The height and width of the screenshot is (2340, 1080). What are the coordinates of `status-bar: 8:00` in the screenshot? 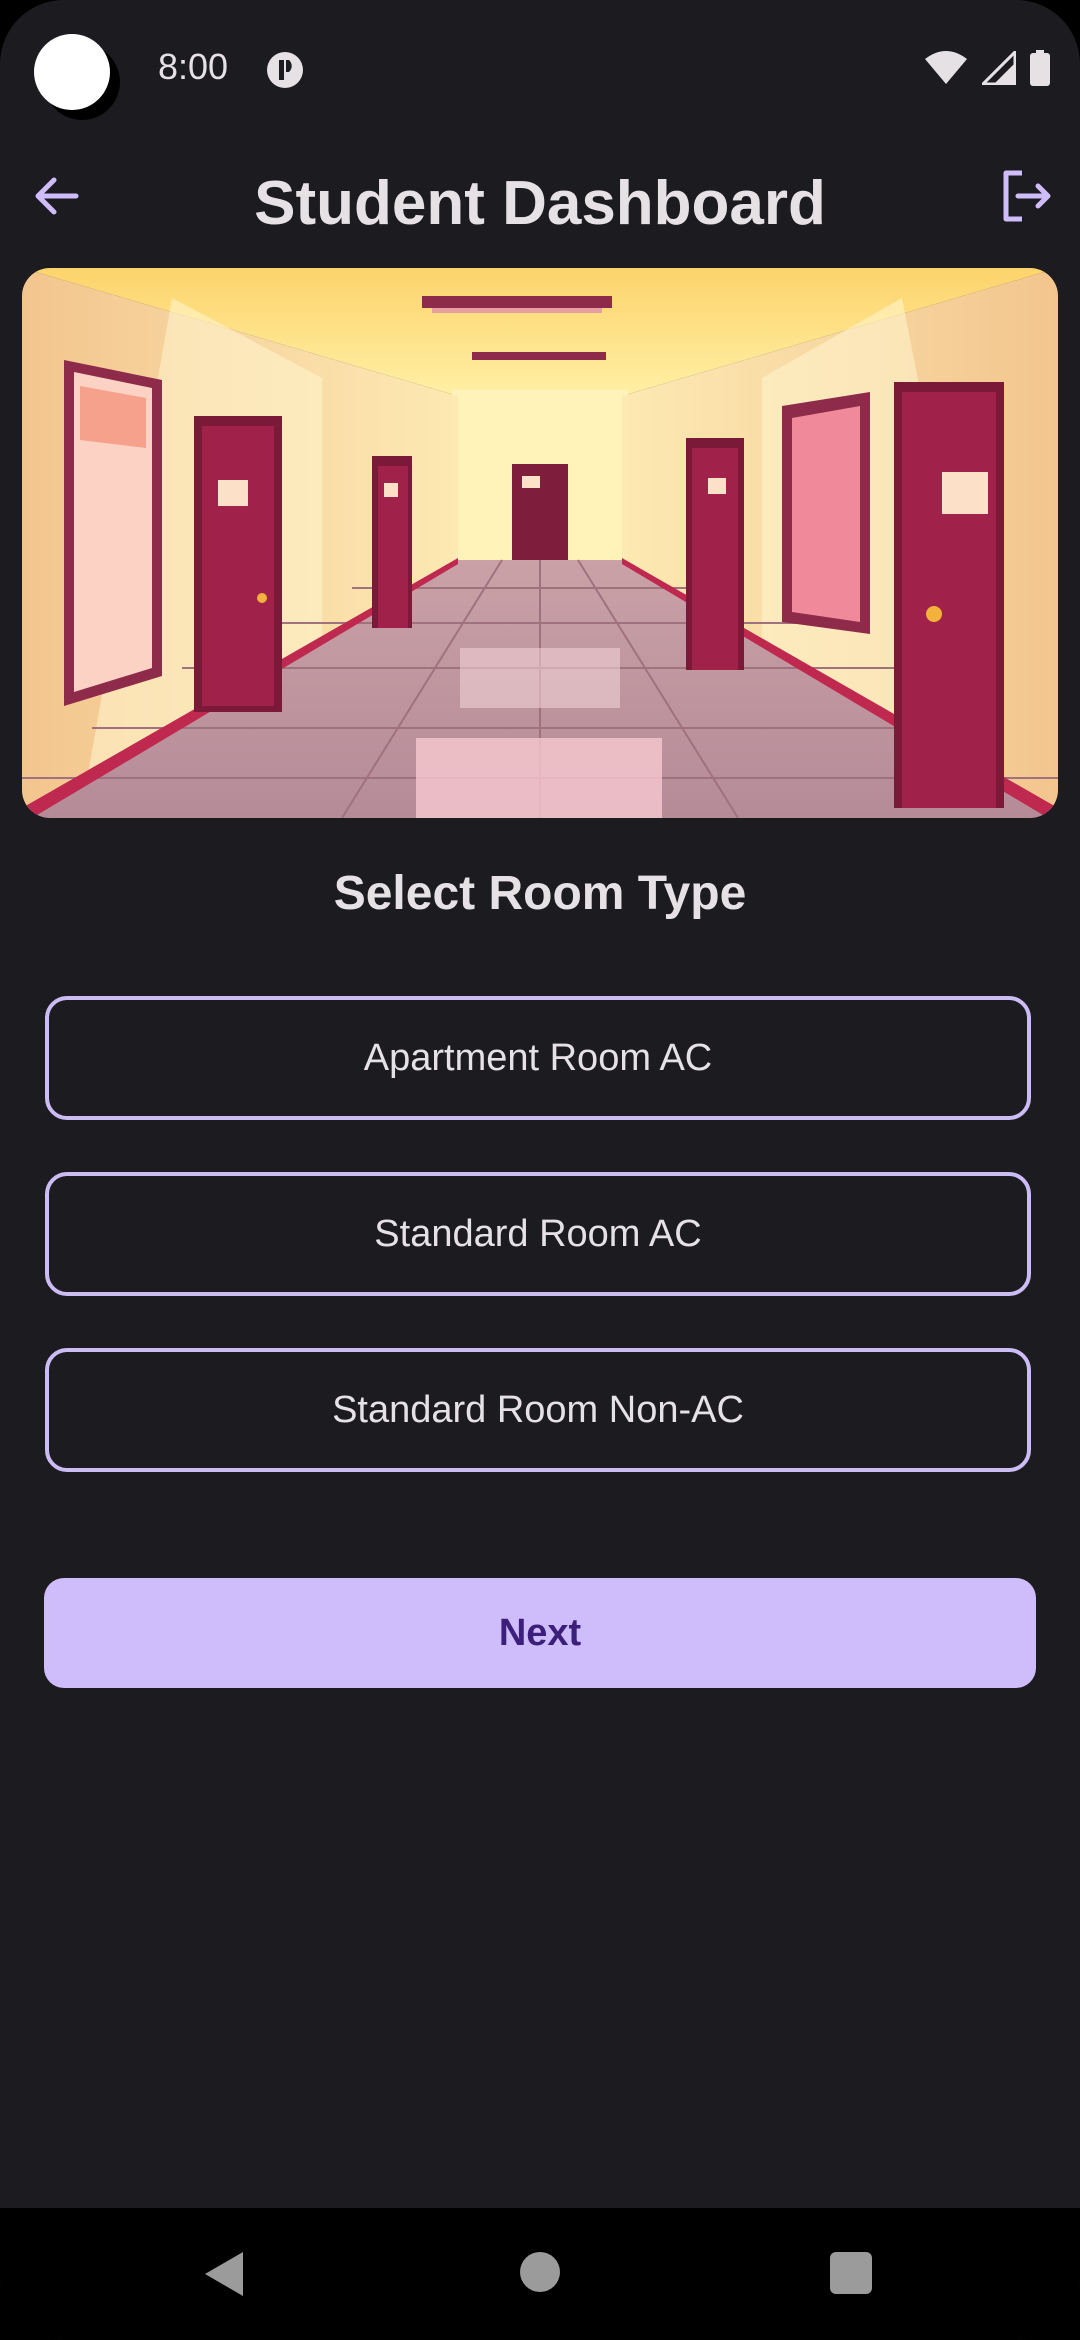 It's located at (540, 70).